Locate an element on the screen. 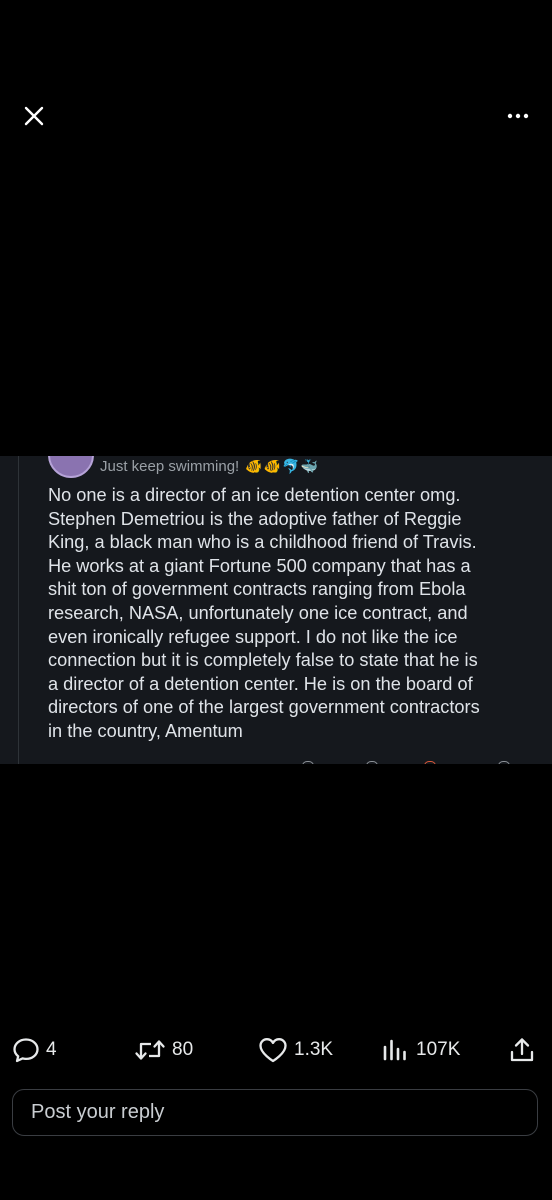  repost-icon is located at coordinates (150, 1050).